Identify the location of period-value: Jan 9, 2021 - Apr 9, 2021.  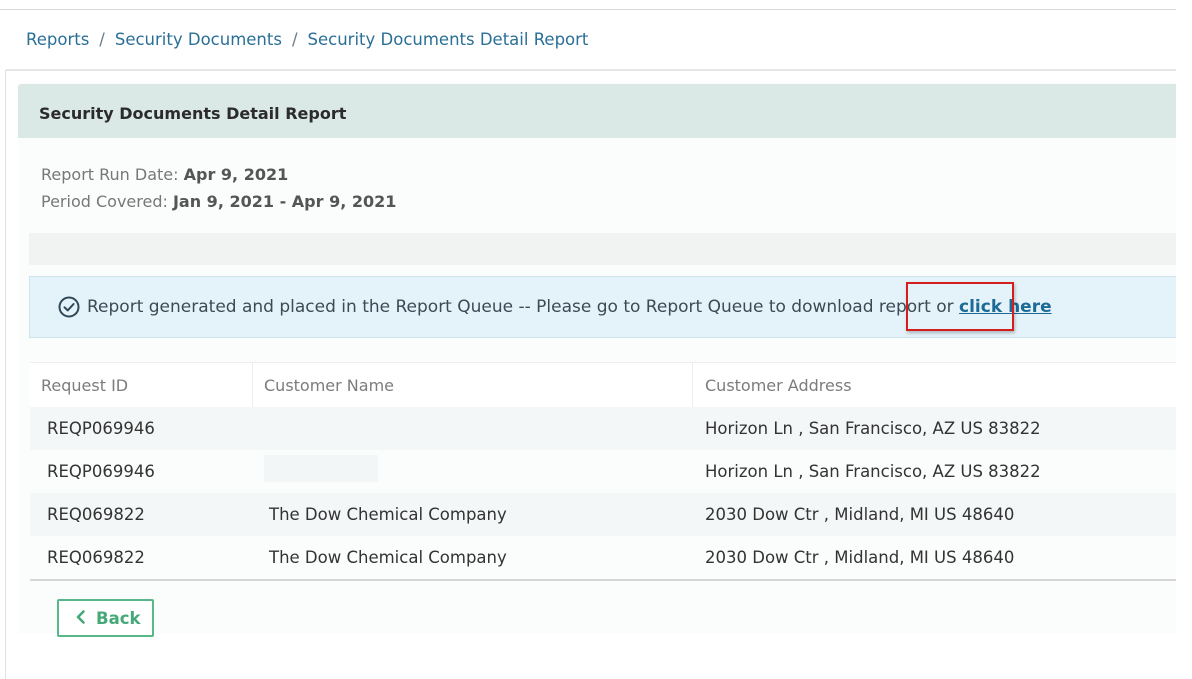
(284, 201).